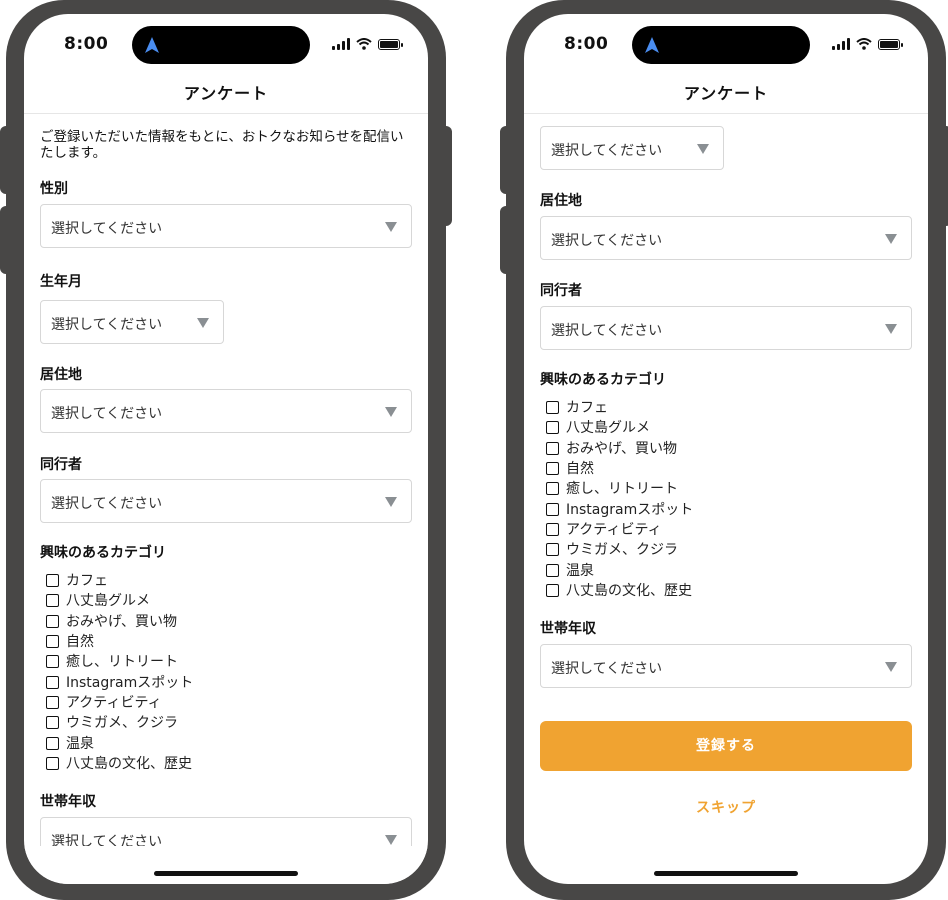 The height and width of the screenshot is (900, 948). I want to click on bottom-safe-area, so click(226, 865).